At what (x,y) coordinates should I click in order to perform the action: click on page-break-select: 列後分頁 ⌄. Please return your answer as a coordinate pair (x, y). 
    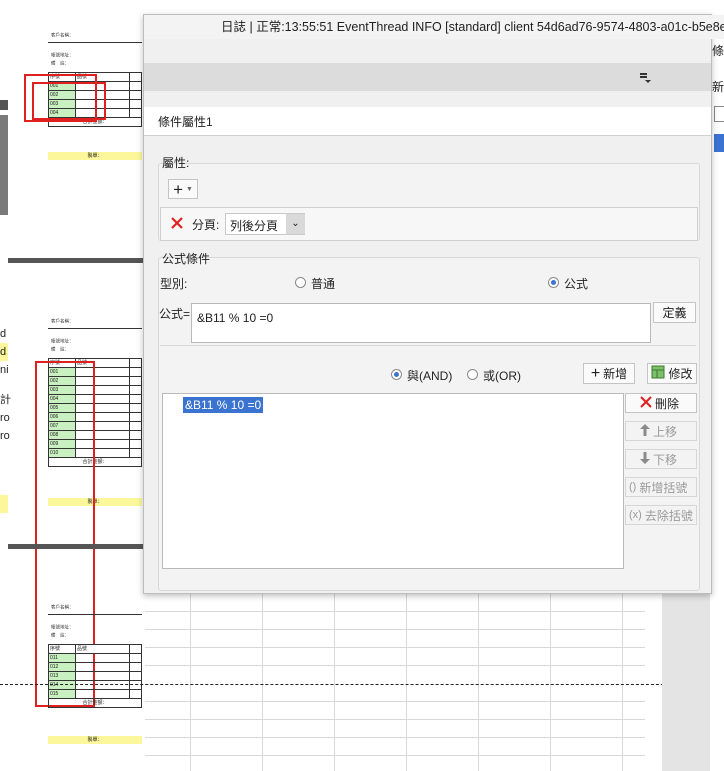
    Looking at the image, I should click on (265, 224).